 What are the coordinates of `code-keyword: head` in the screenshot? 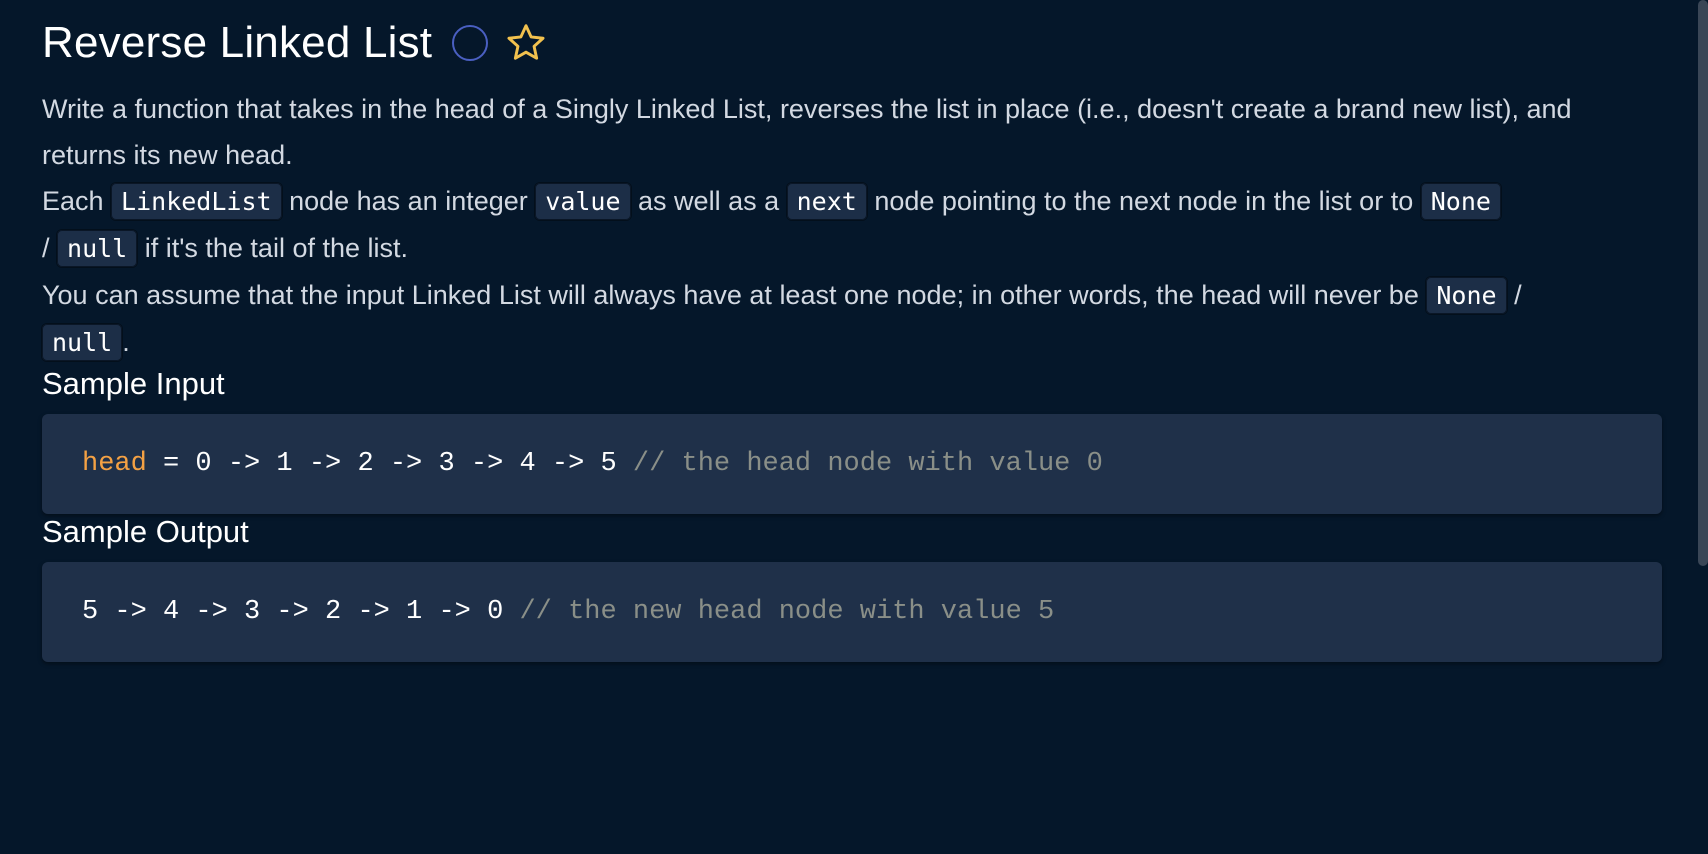 It's located at (114, 464).